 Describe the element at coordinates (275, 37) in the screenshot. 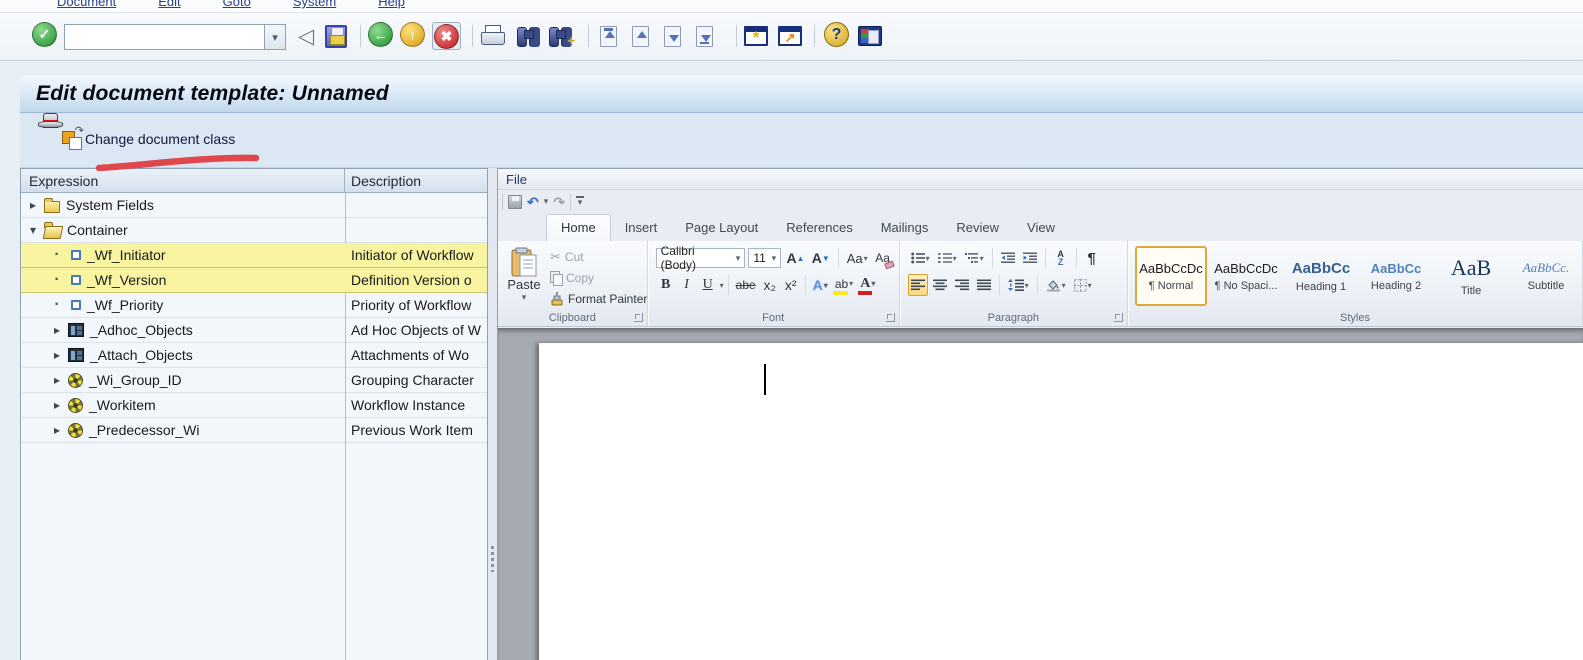

I see `command-dropdown-icon: ▾` at that location.